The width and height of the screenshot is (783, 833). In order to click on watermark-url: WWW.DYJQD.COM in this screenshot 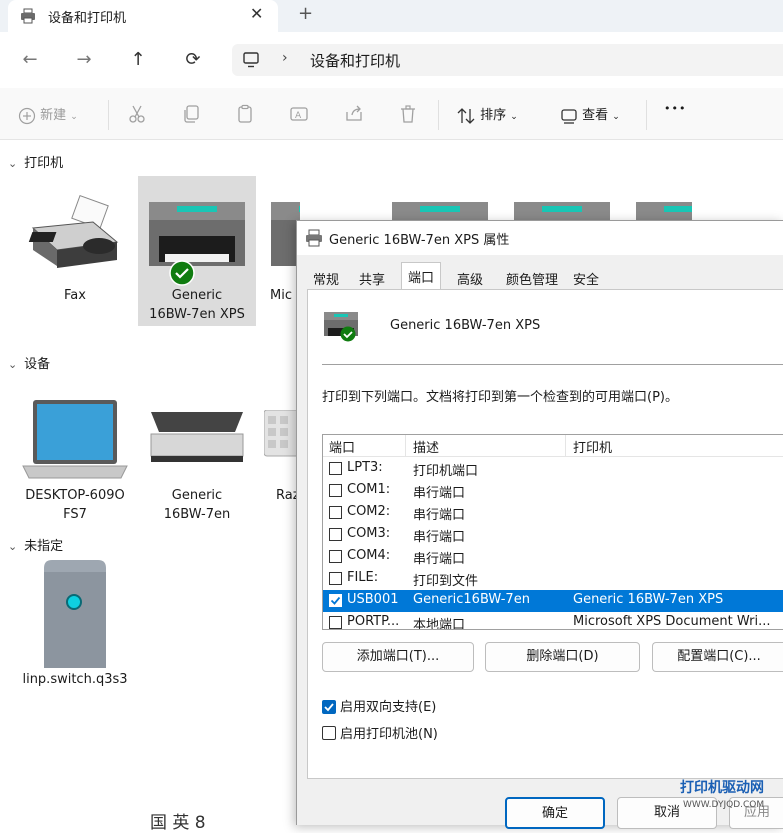, I will do `click(724, 805)`.